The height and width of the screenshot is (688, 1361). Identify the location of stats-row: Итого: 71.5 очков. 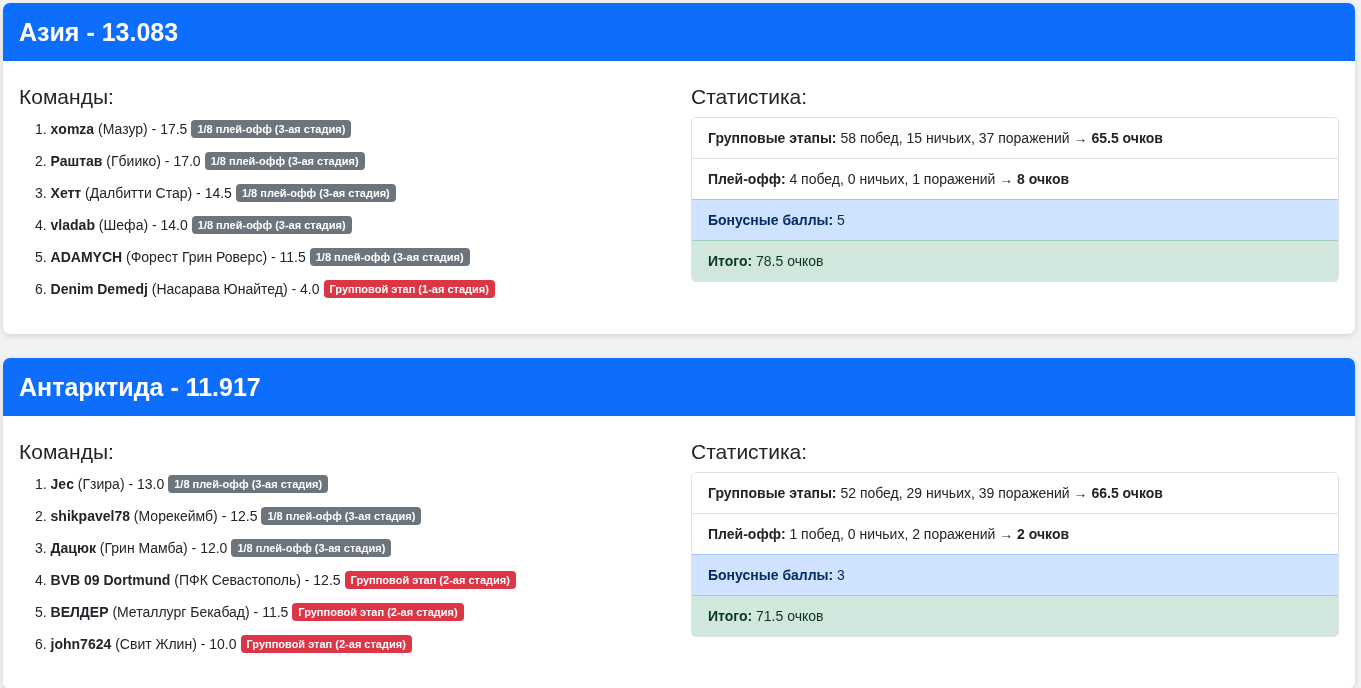
(1015, 615).